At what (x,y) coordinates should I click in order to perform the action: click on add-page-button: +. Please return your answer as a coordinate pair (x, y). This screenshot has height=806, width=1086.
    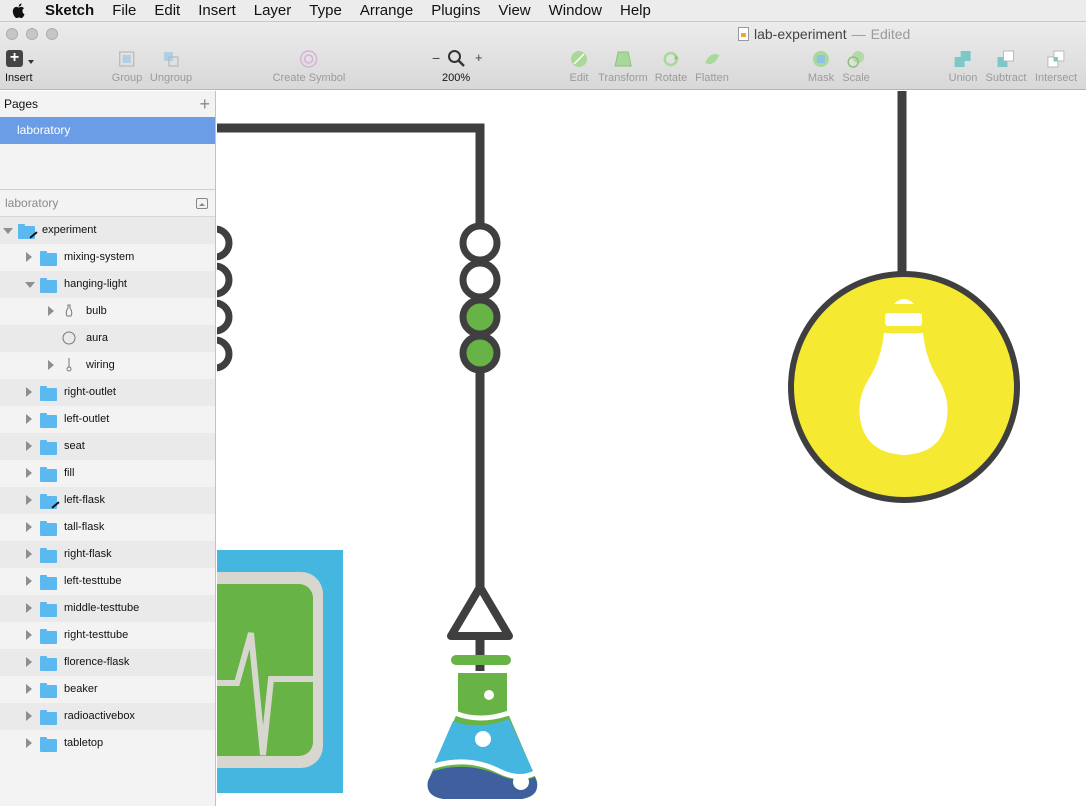
    Looking at the image, I should click on (204, 104).